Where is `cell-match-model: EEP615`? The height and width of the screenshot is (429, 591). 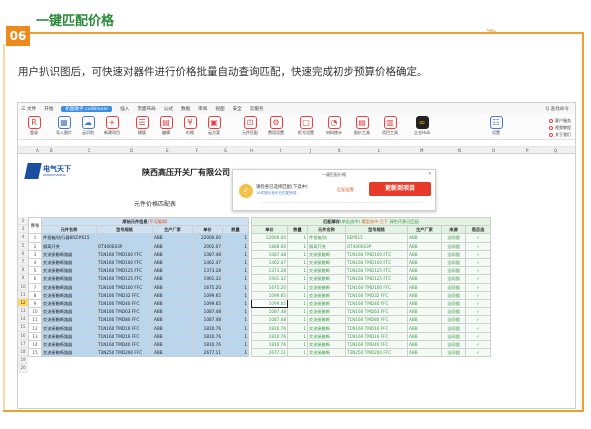
cell-match-model: EEP615 is located at coordinates (376, 238).